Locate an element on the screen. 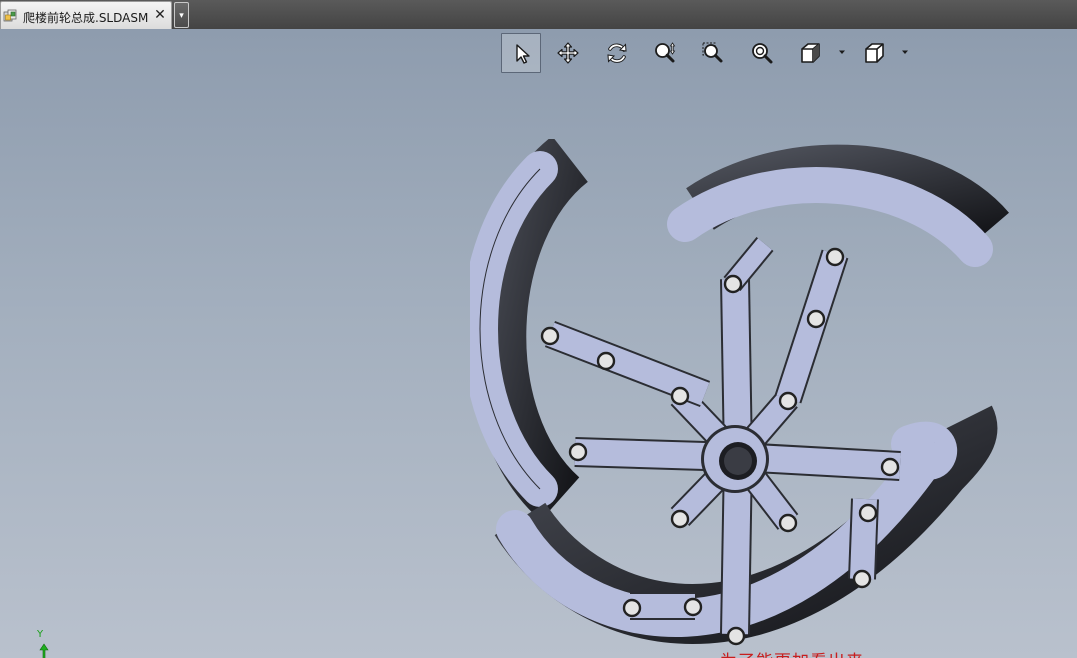  display-style-button is located at coordinates (810, 53).